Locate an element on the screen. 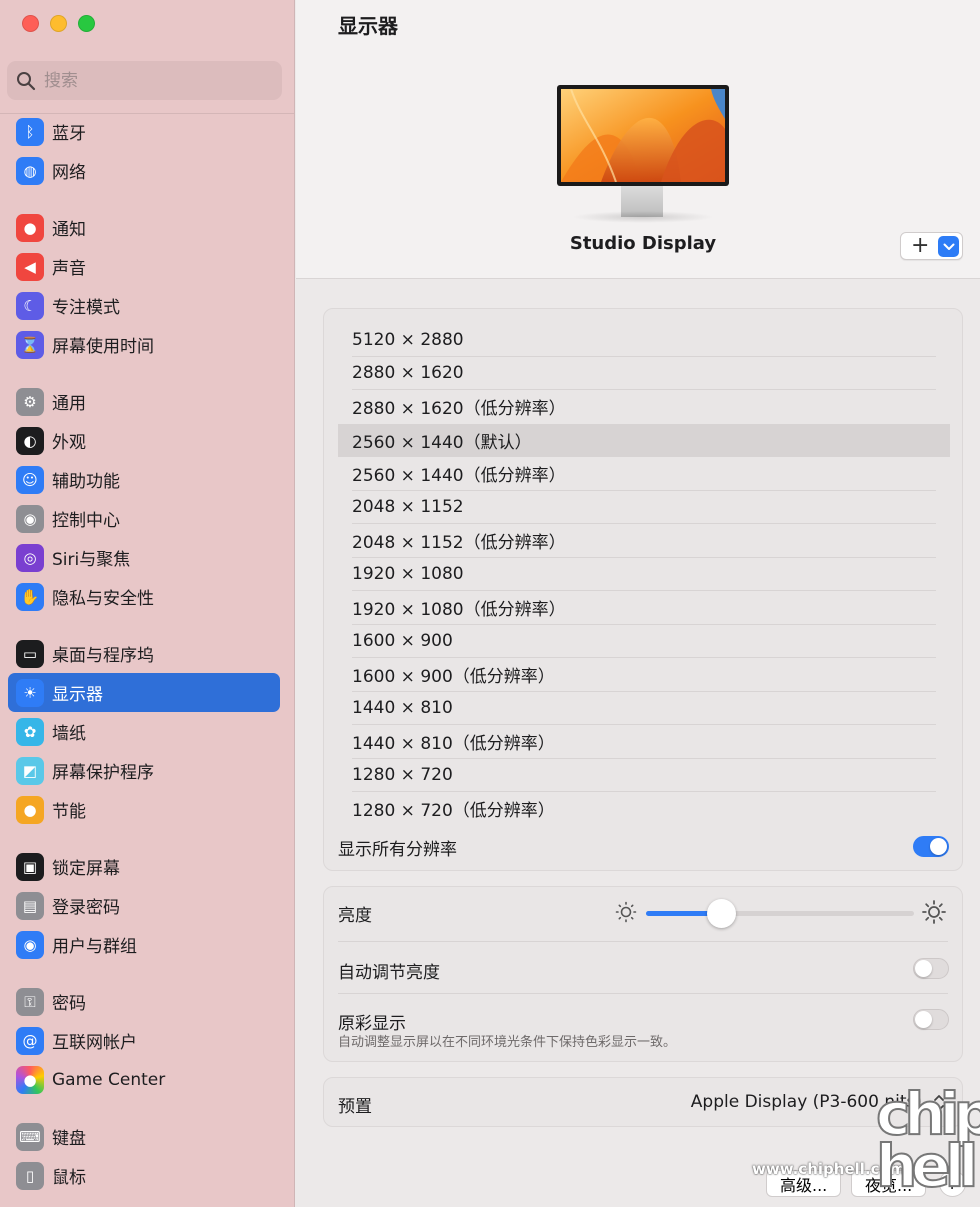 The height and width of the screenshot is (1207, 980). sidebar-item-hand: ✋ 隐私与安全性 is located at coordinates (144, 596).